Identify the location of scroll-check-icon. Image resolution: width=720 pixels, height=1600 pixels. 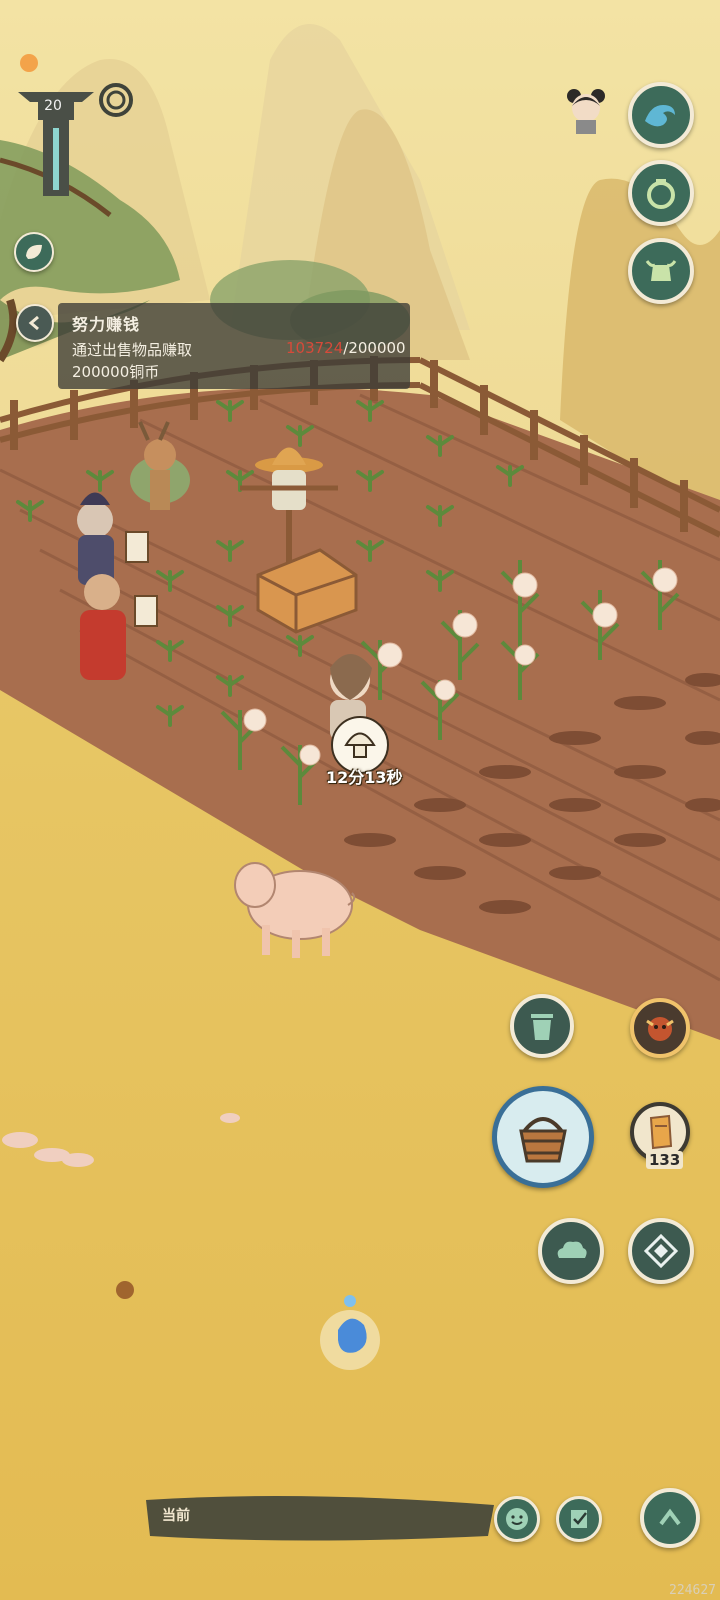
(579, 1519).